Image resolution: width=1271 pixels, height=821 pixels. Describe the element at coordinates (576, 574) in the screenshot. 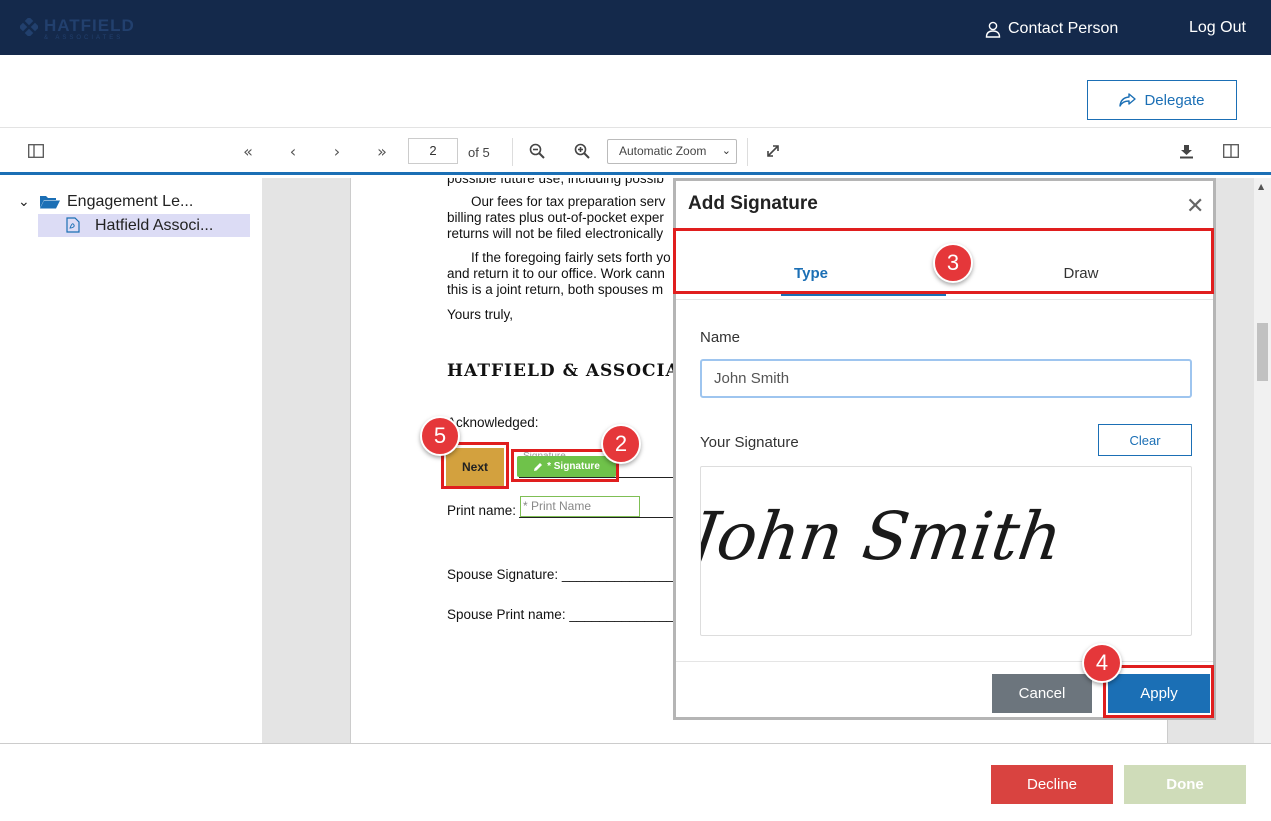

I see `spouse-signature-line: Spouse Signature: ___________________` at that location.